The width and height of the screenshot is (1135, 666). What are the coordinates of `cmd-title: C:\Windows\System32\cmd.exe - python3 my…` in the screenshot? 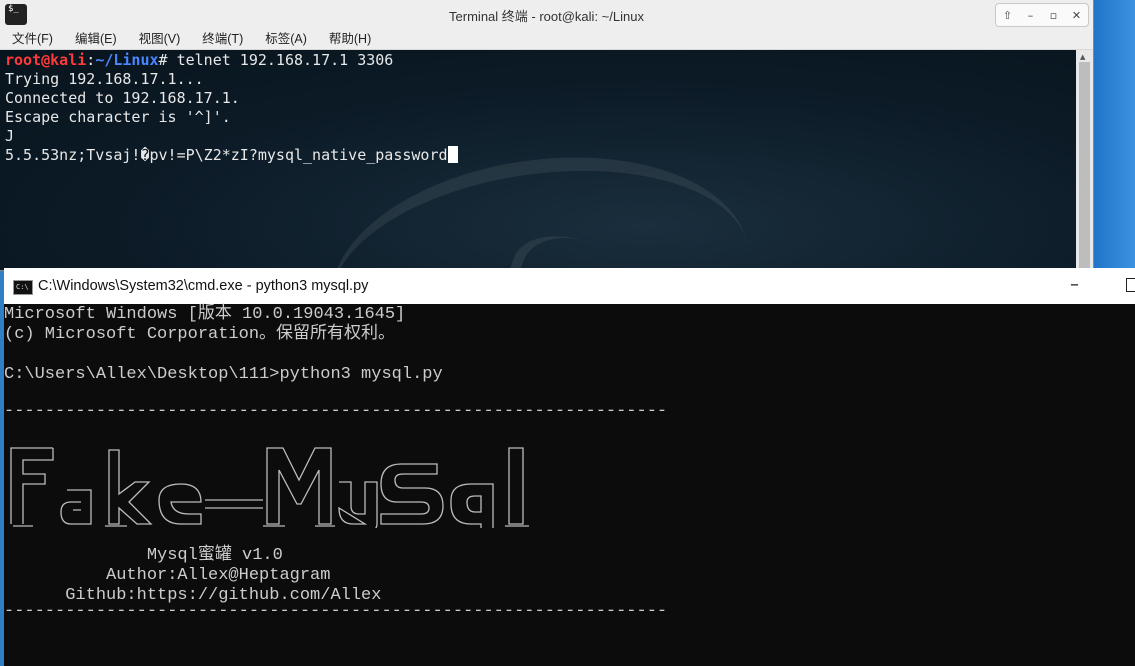 It's located at (203, 286).